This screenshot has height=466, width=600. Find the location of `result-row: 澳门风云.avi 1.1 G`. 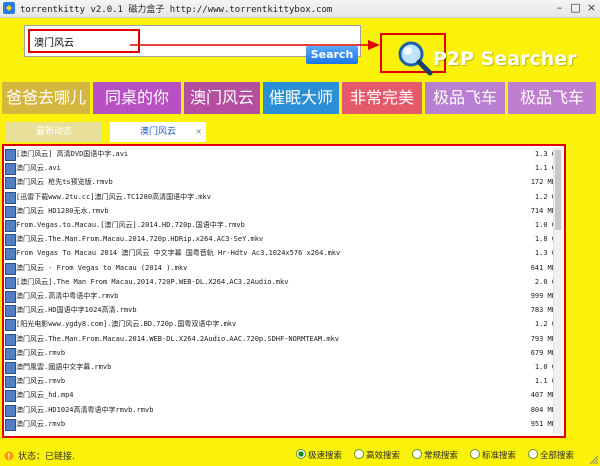

result-row: 澳门风云.avi 1.1 G is located at coordinates (282, 169).